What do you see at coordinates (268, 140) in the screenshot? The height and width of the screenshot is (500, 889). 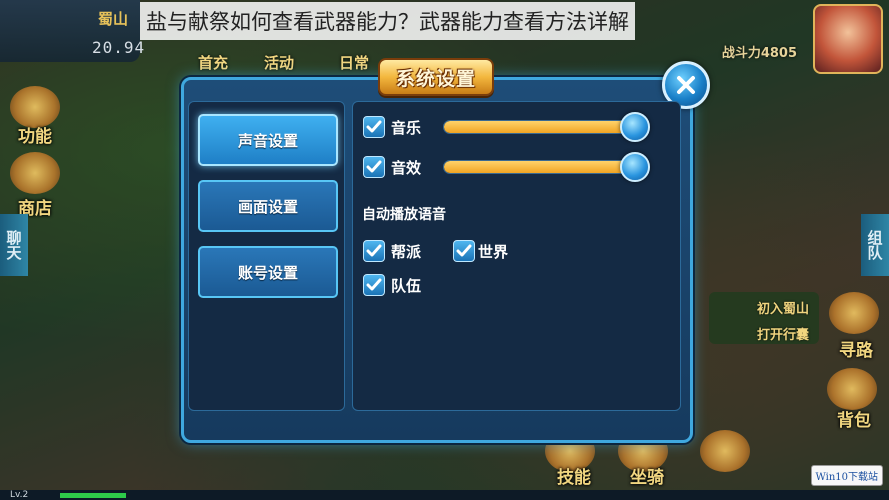 I see `tab-sound-settings: 声音设置` at bounding box center [268, 140].